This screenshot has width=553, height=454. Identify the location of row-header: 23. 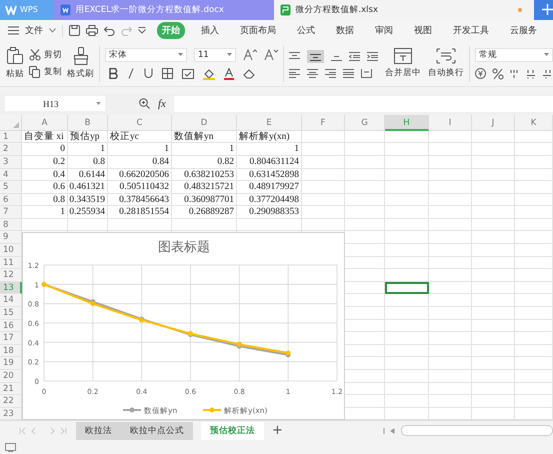
(11, 414).